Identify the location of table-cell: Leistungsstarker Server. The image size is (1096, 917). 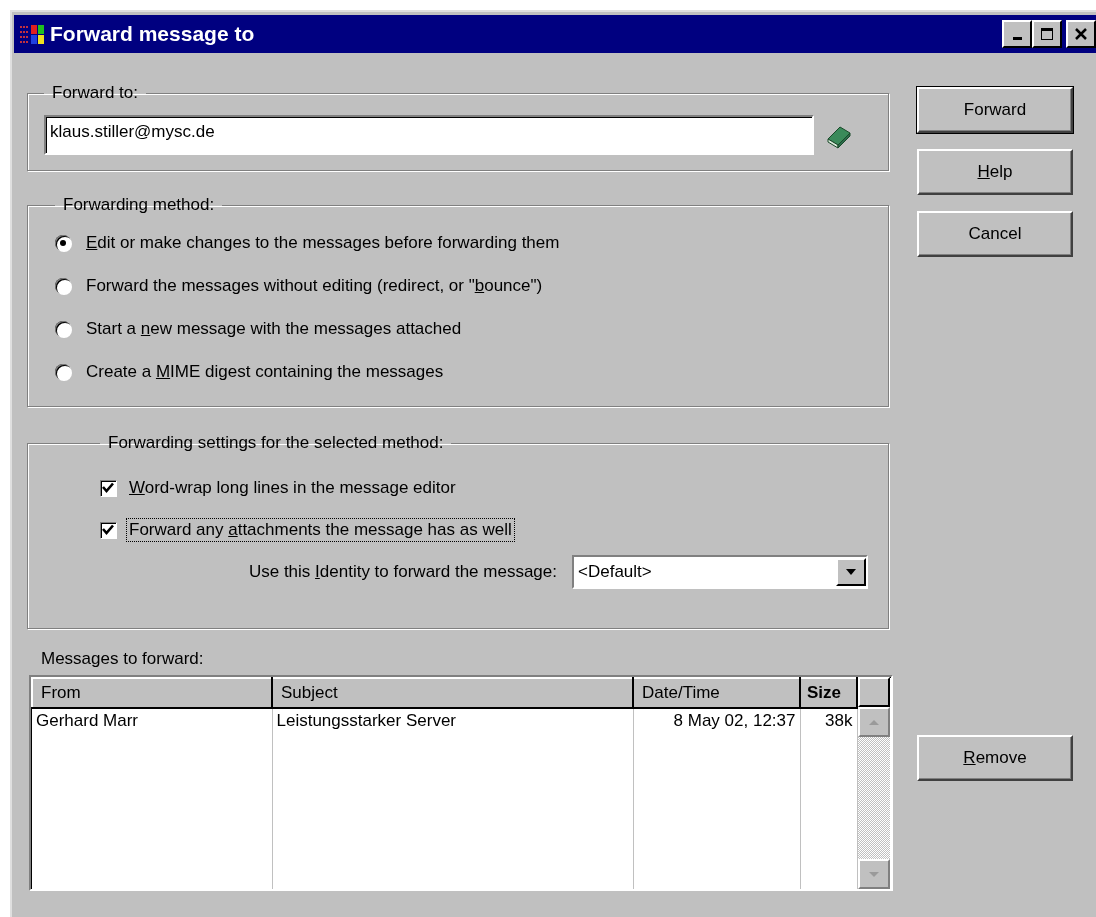
(452, 720).